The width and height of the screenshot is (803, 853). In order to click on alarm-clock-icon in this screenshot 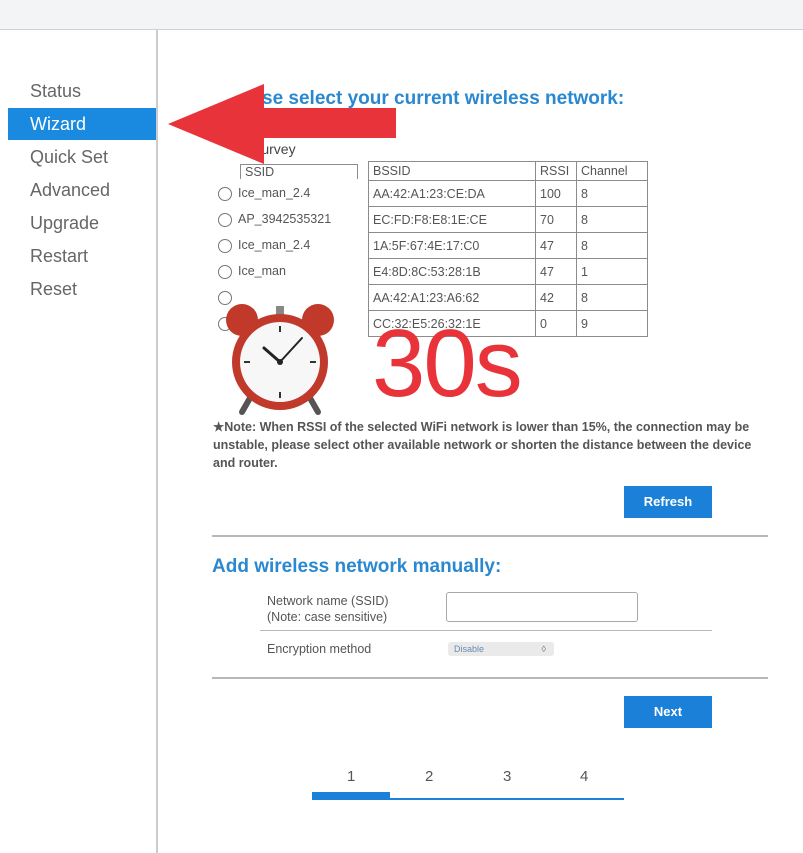, I will do `click(280, 359)`.